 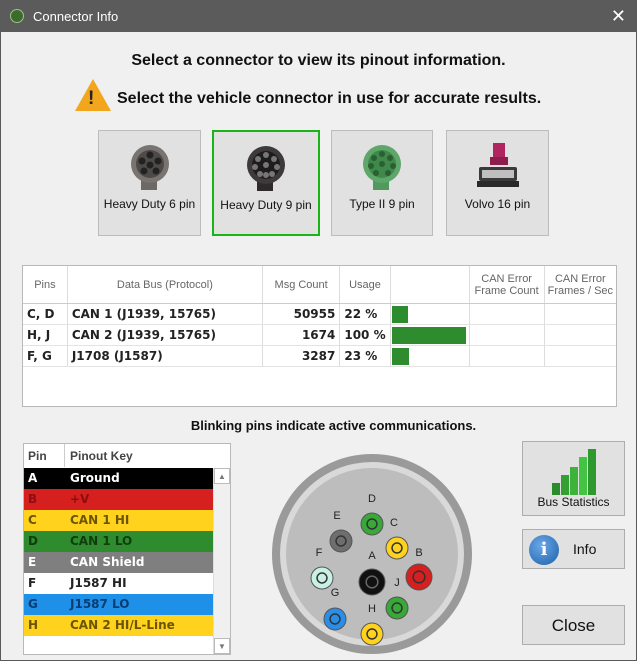 What do you see at coordinates (98, 583) in the screenshot?
I see `pin-function: J1587 HI` at bounding box center [98, 583].